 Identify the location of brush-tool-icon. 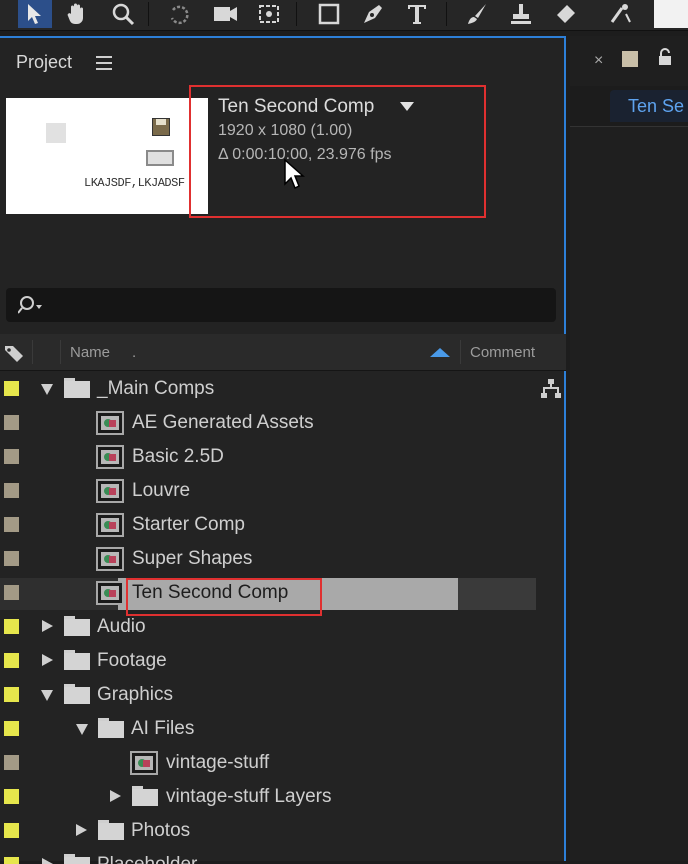
(477, 14).